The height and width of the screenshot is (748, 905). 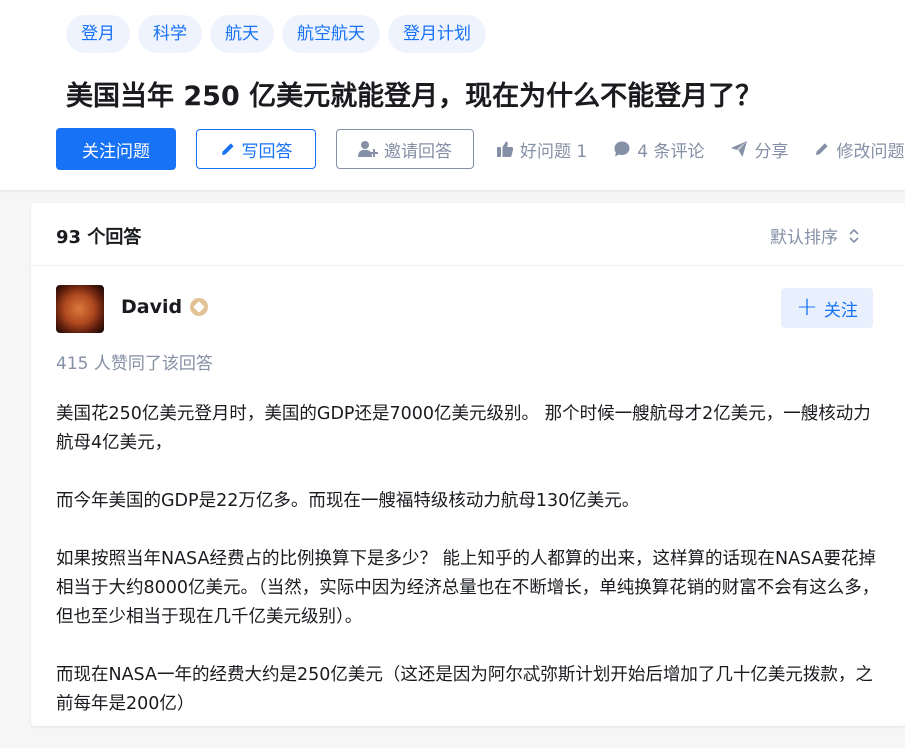 What do you see at coordinates (854, 236) in the screenshot?
I see `sort-arrows-icon` at bounding box center [854, 236].